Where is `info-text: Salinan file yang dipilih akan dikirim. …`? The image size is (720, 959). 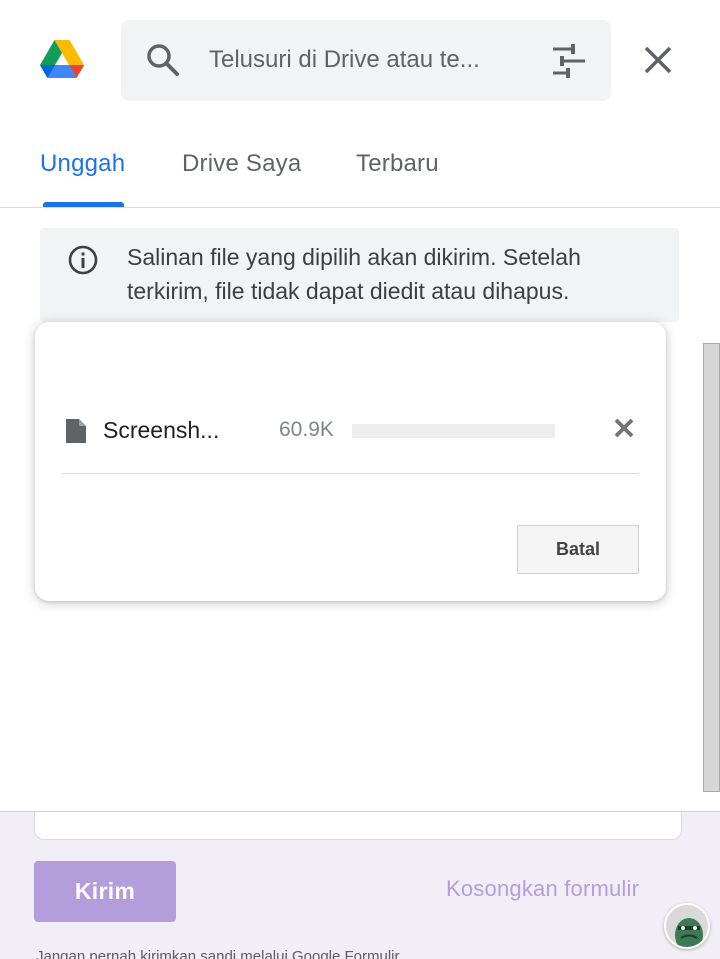 info-text: Salinan file yang dipilih akan dikirim. … is located at coordinates (354, 274).